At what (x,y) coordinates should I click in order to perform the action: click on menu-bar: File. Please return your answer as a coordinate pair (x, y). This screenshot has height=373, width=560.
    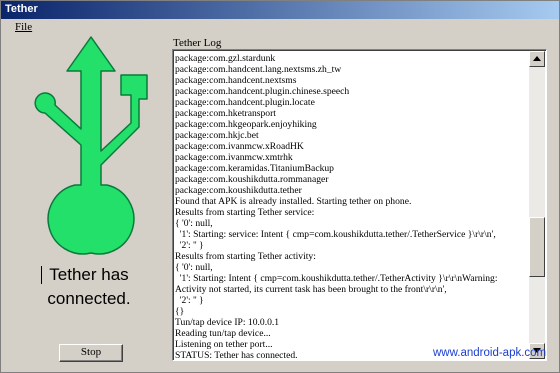
    Looking at the image, I should click on (280, 28).